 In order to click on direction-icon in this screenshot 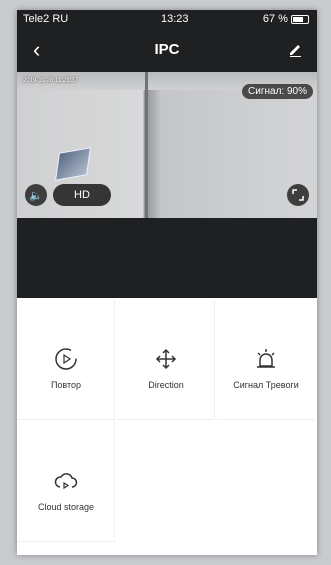, I will do `click(166, 359)`.